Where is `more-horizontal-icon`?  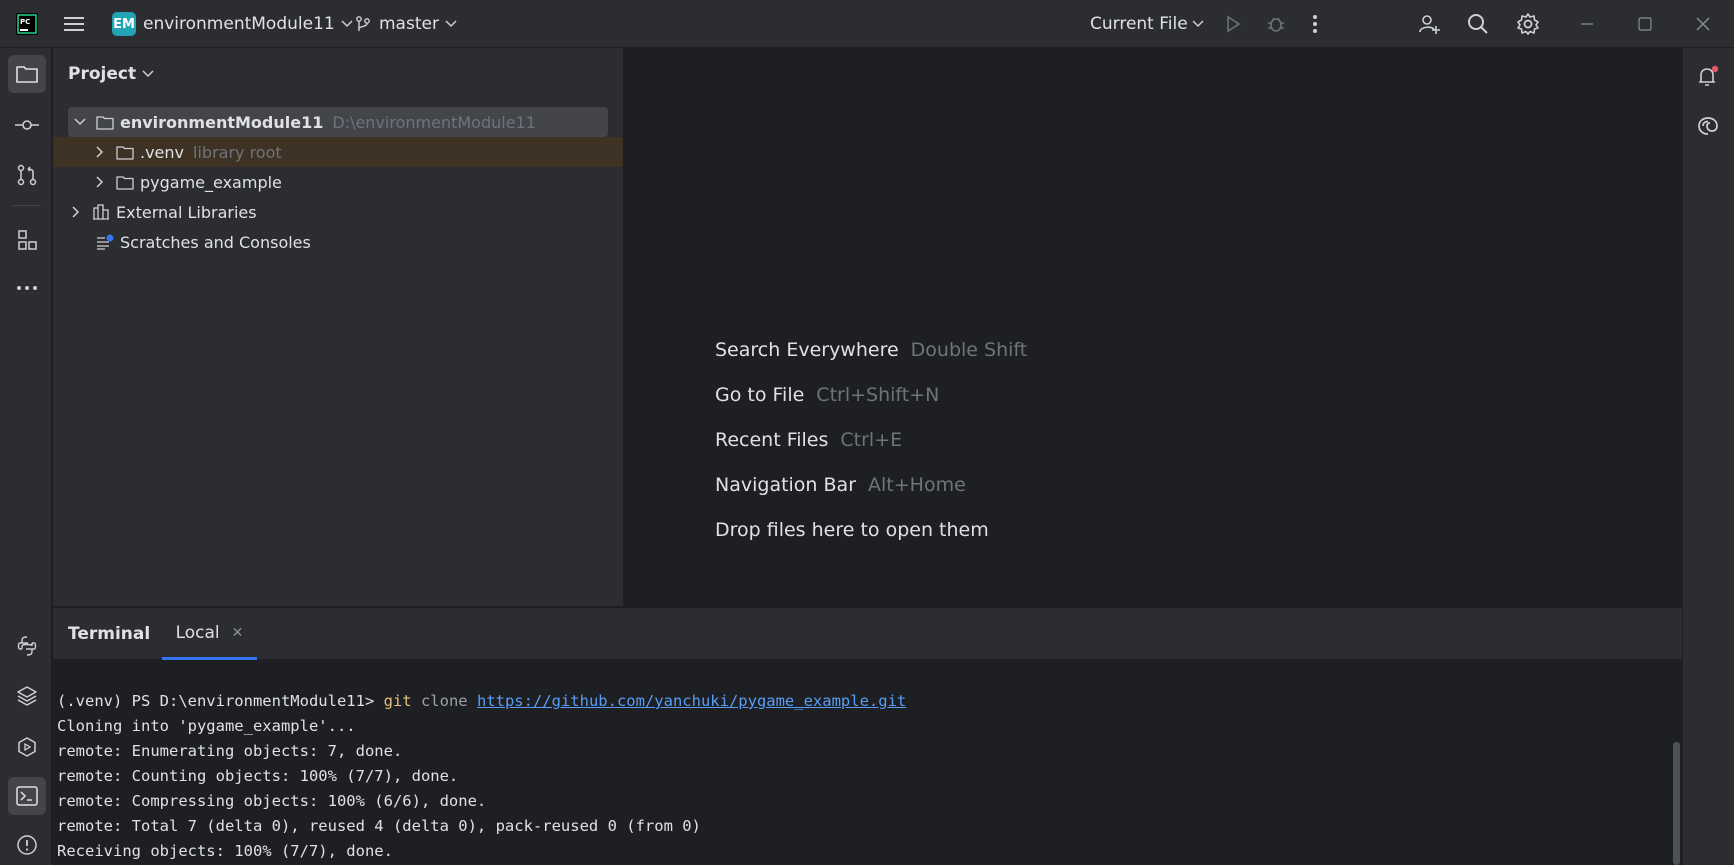 more-horizontal-icon is located at coordinates (27, 288).